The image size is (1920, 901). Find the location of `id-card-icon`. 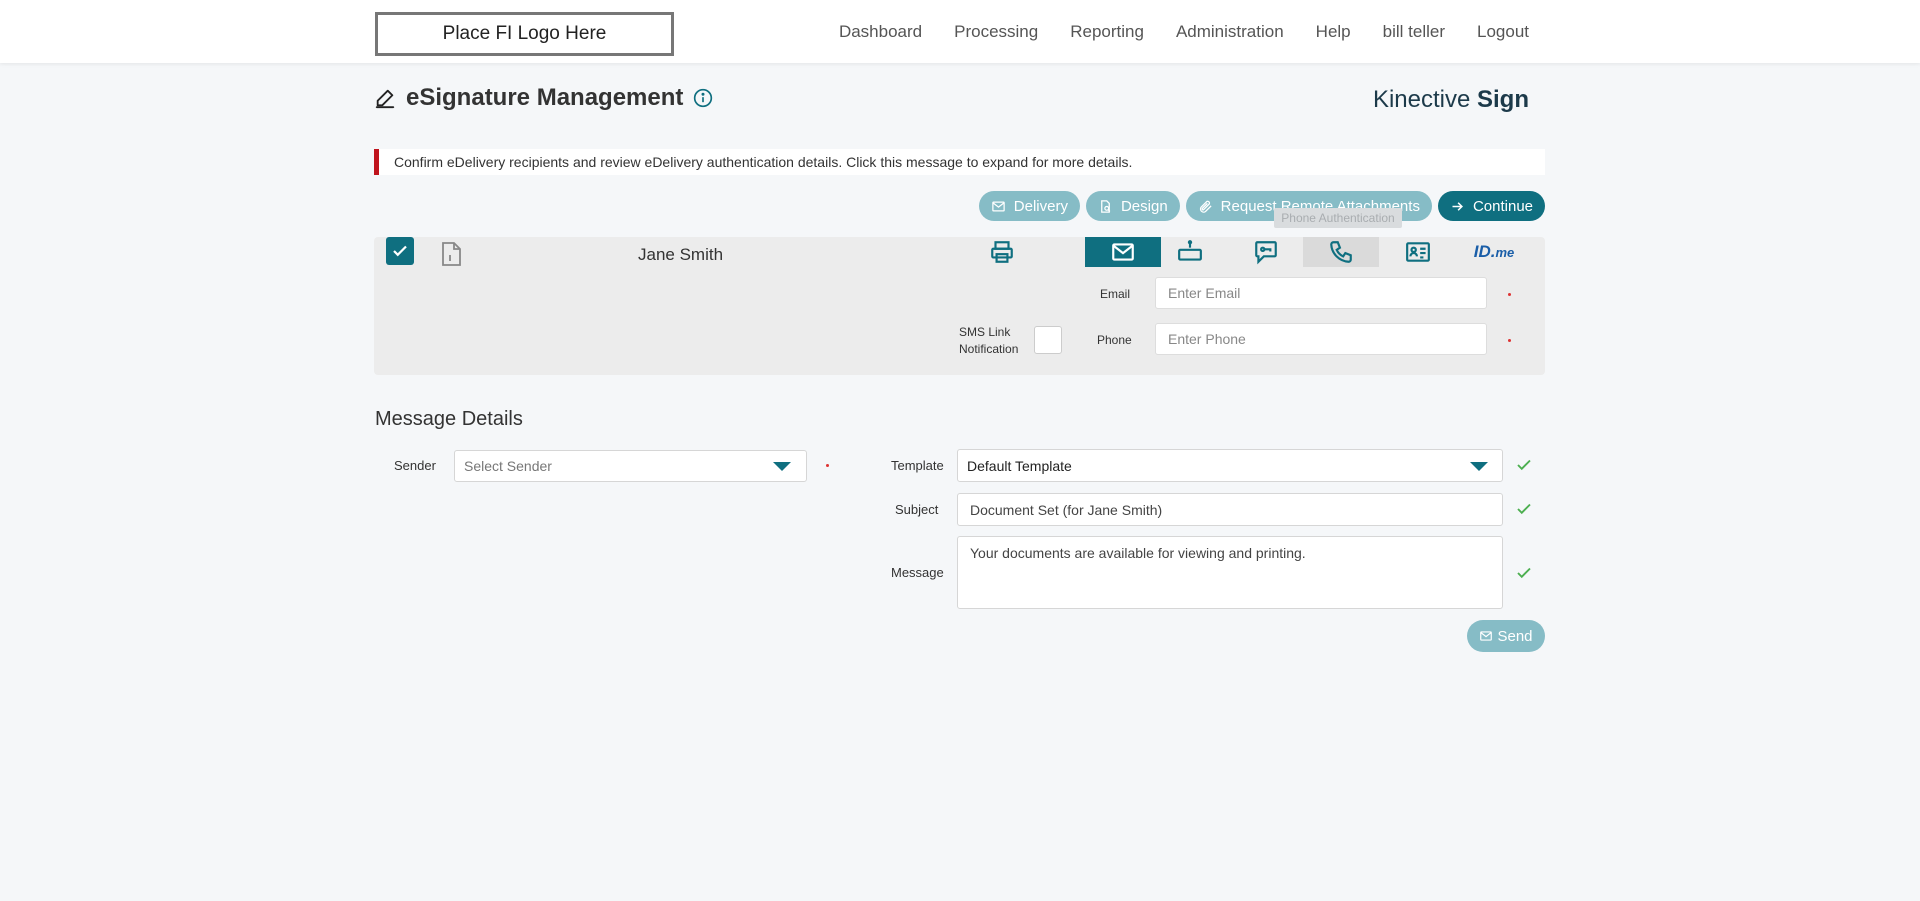

id-card-icon is located at coordinates (1418, 252).